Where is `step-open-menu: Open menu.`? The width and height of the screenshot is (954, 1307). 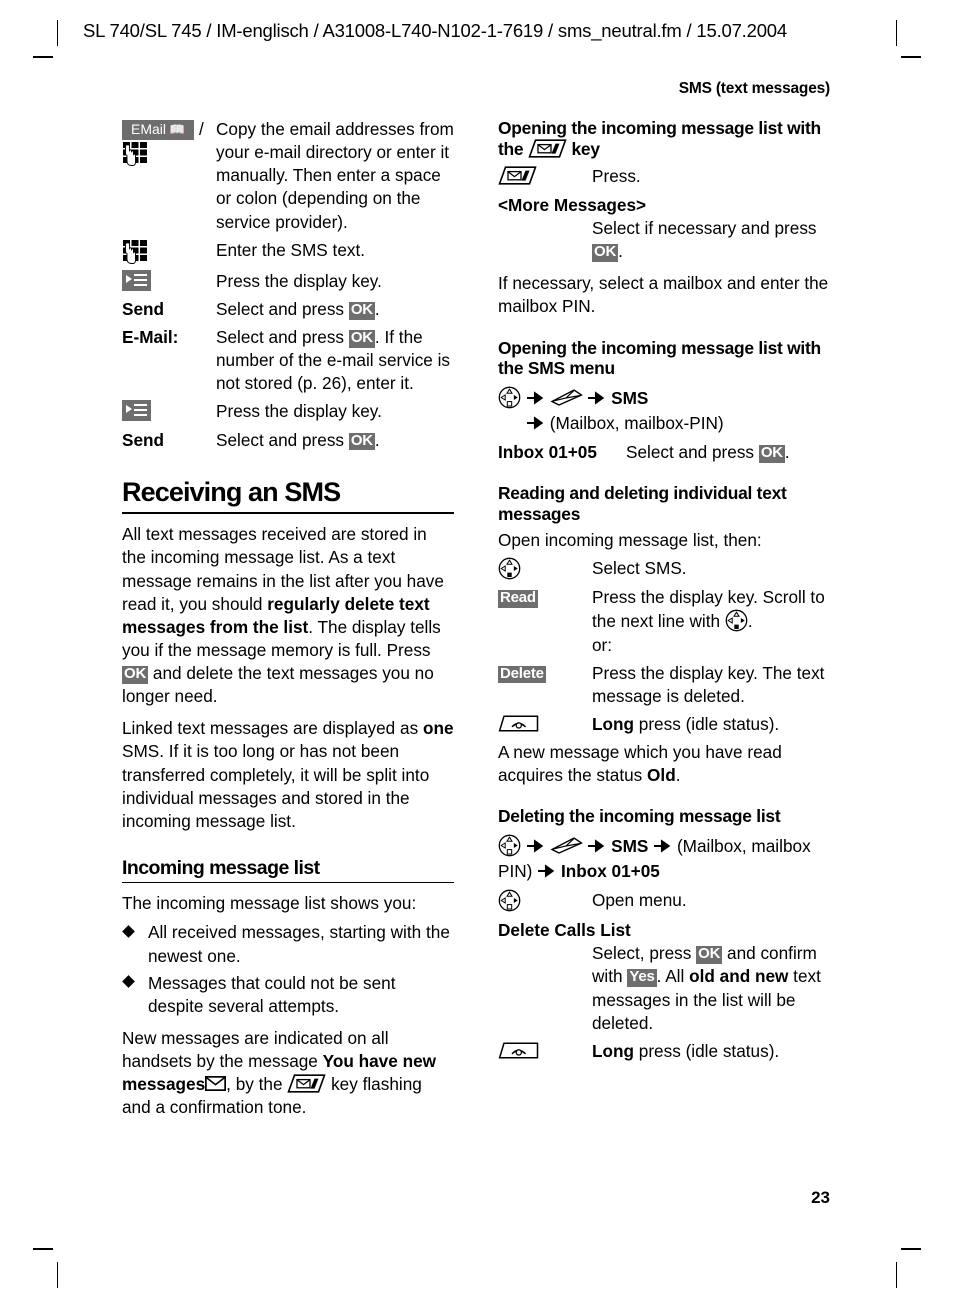 step-open-menu: Open menu. is located at coordinates (664, 901).